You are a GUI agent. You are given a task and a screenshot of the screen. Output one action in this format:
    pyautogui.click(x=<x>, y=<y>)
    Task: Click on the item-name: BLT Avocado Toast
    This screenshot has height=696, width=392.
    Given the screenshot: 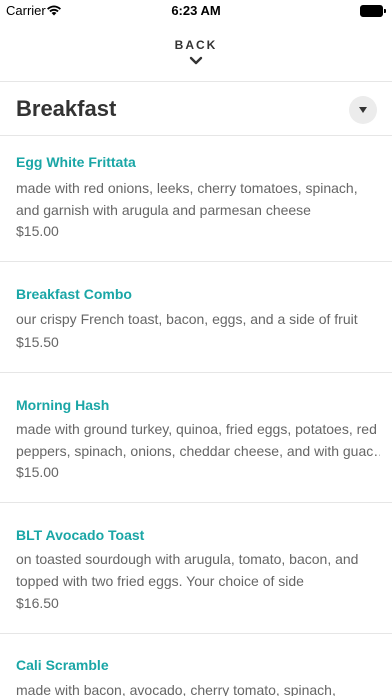 What is the action you would take?
    pyautogui.click(x=80, y=535)
    